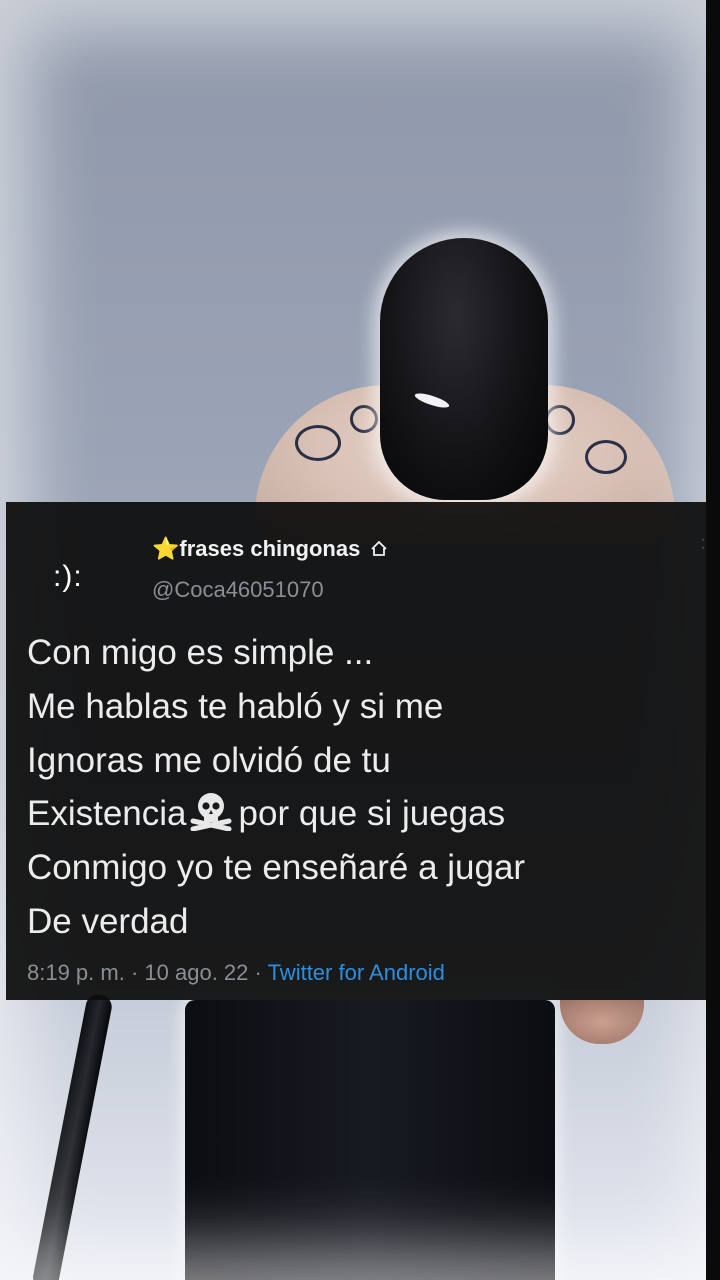 This screenshot has width=720, height=1280. What do you see at coordinates (235, 706) in the screenshot?
I see `tweet-line: Me hablas te habló y si me` at bounding box center [235, 706].